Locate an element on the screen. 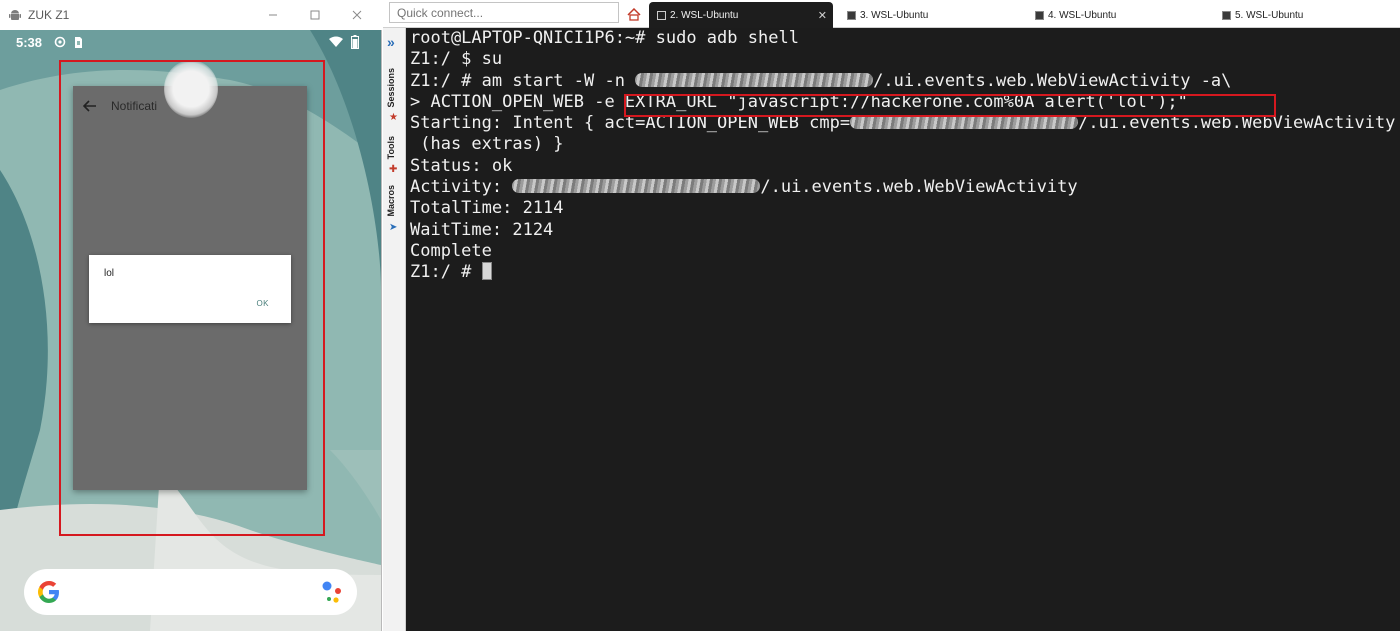  double-chevron-icon: » is located at coordinates (391, 42).